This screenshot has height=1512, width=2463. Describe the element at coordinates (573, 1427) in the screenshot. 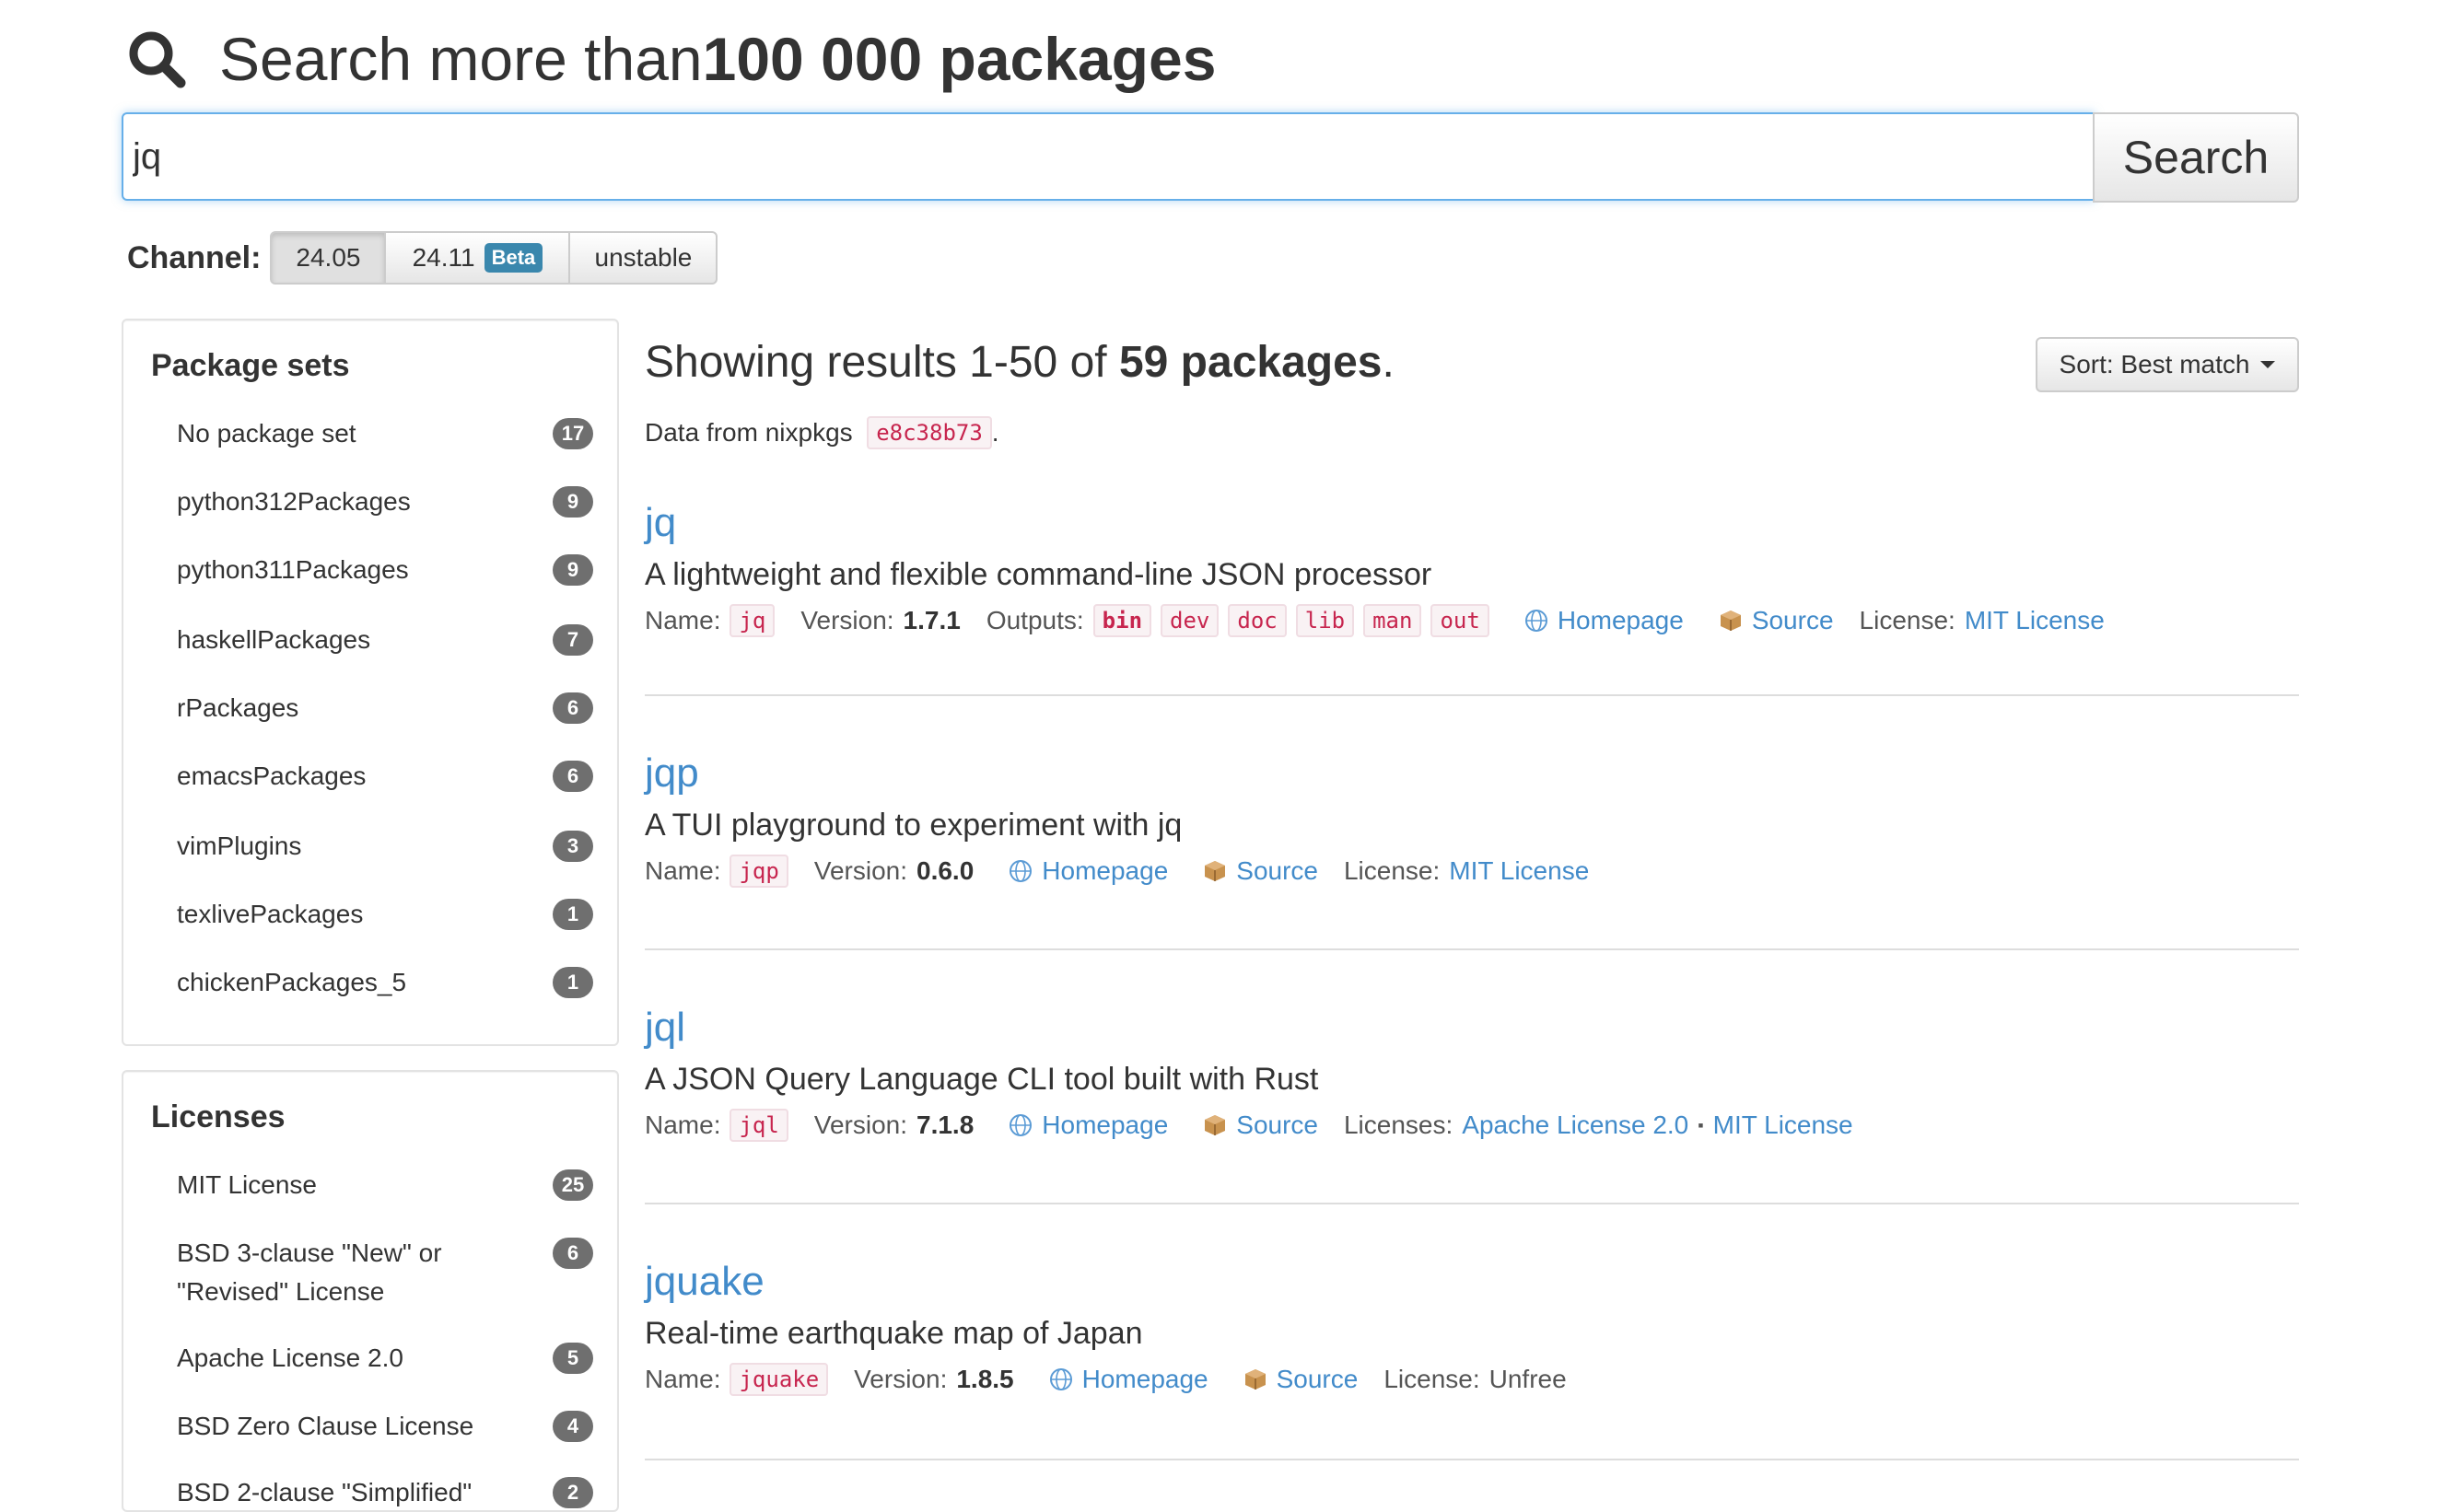

I see `count-badge: 4` at that location.